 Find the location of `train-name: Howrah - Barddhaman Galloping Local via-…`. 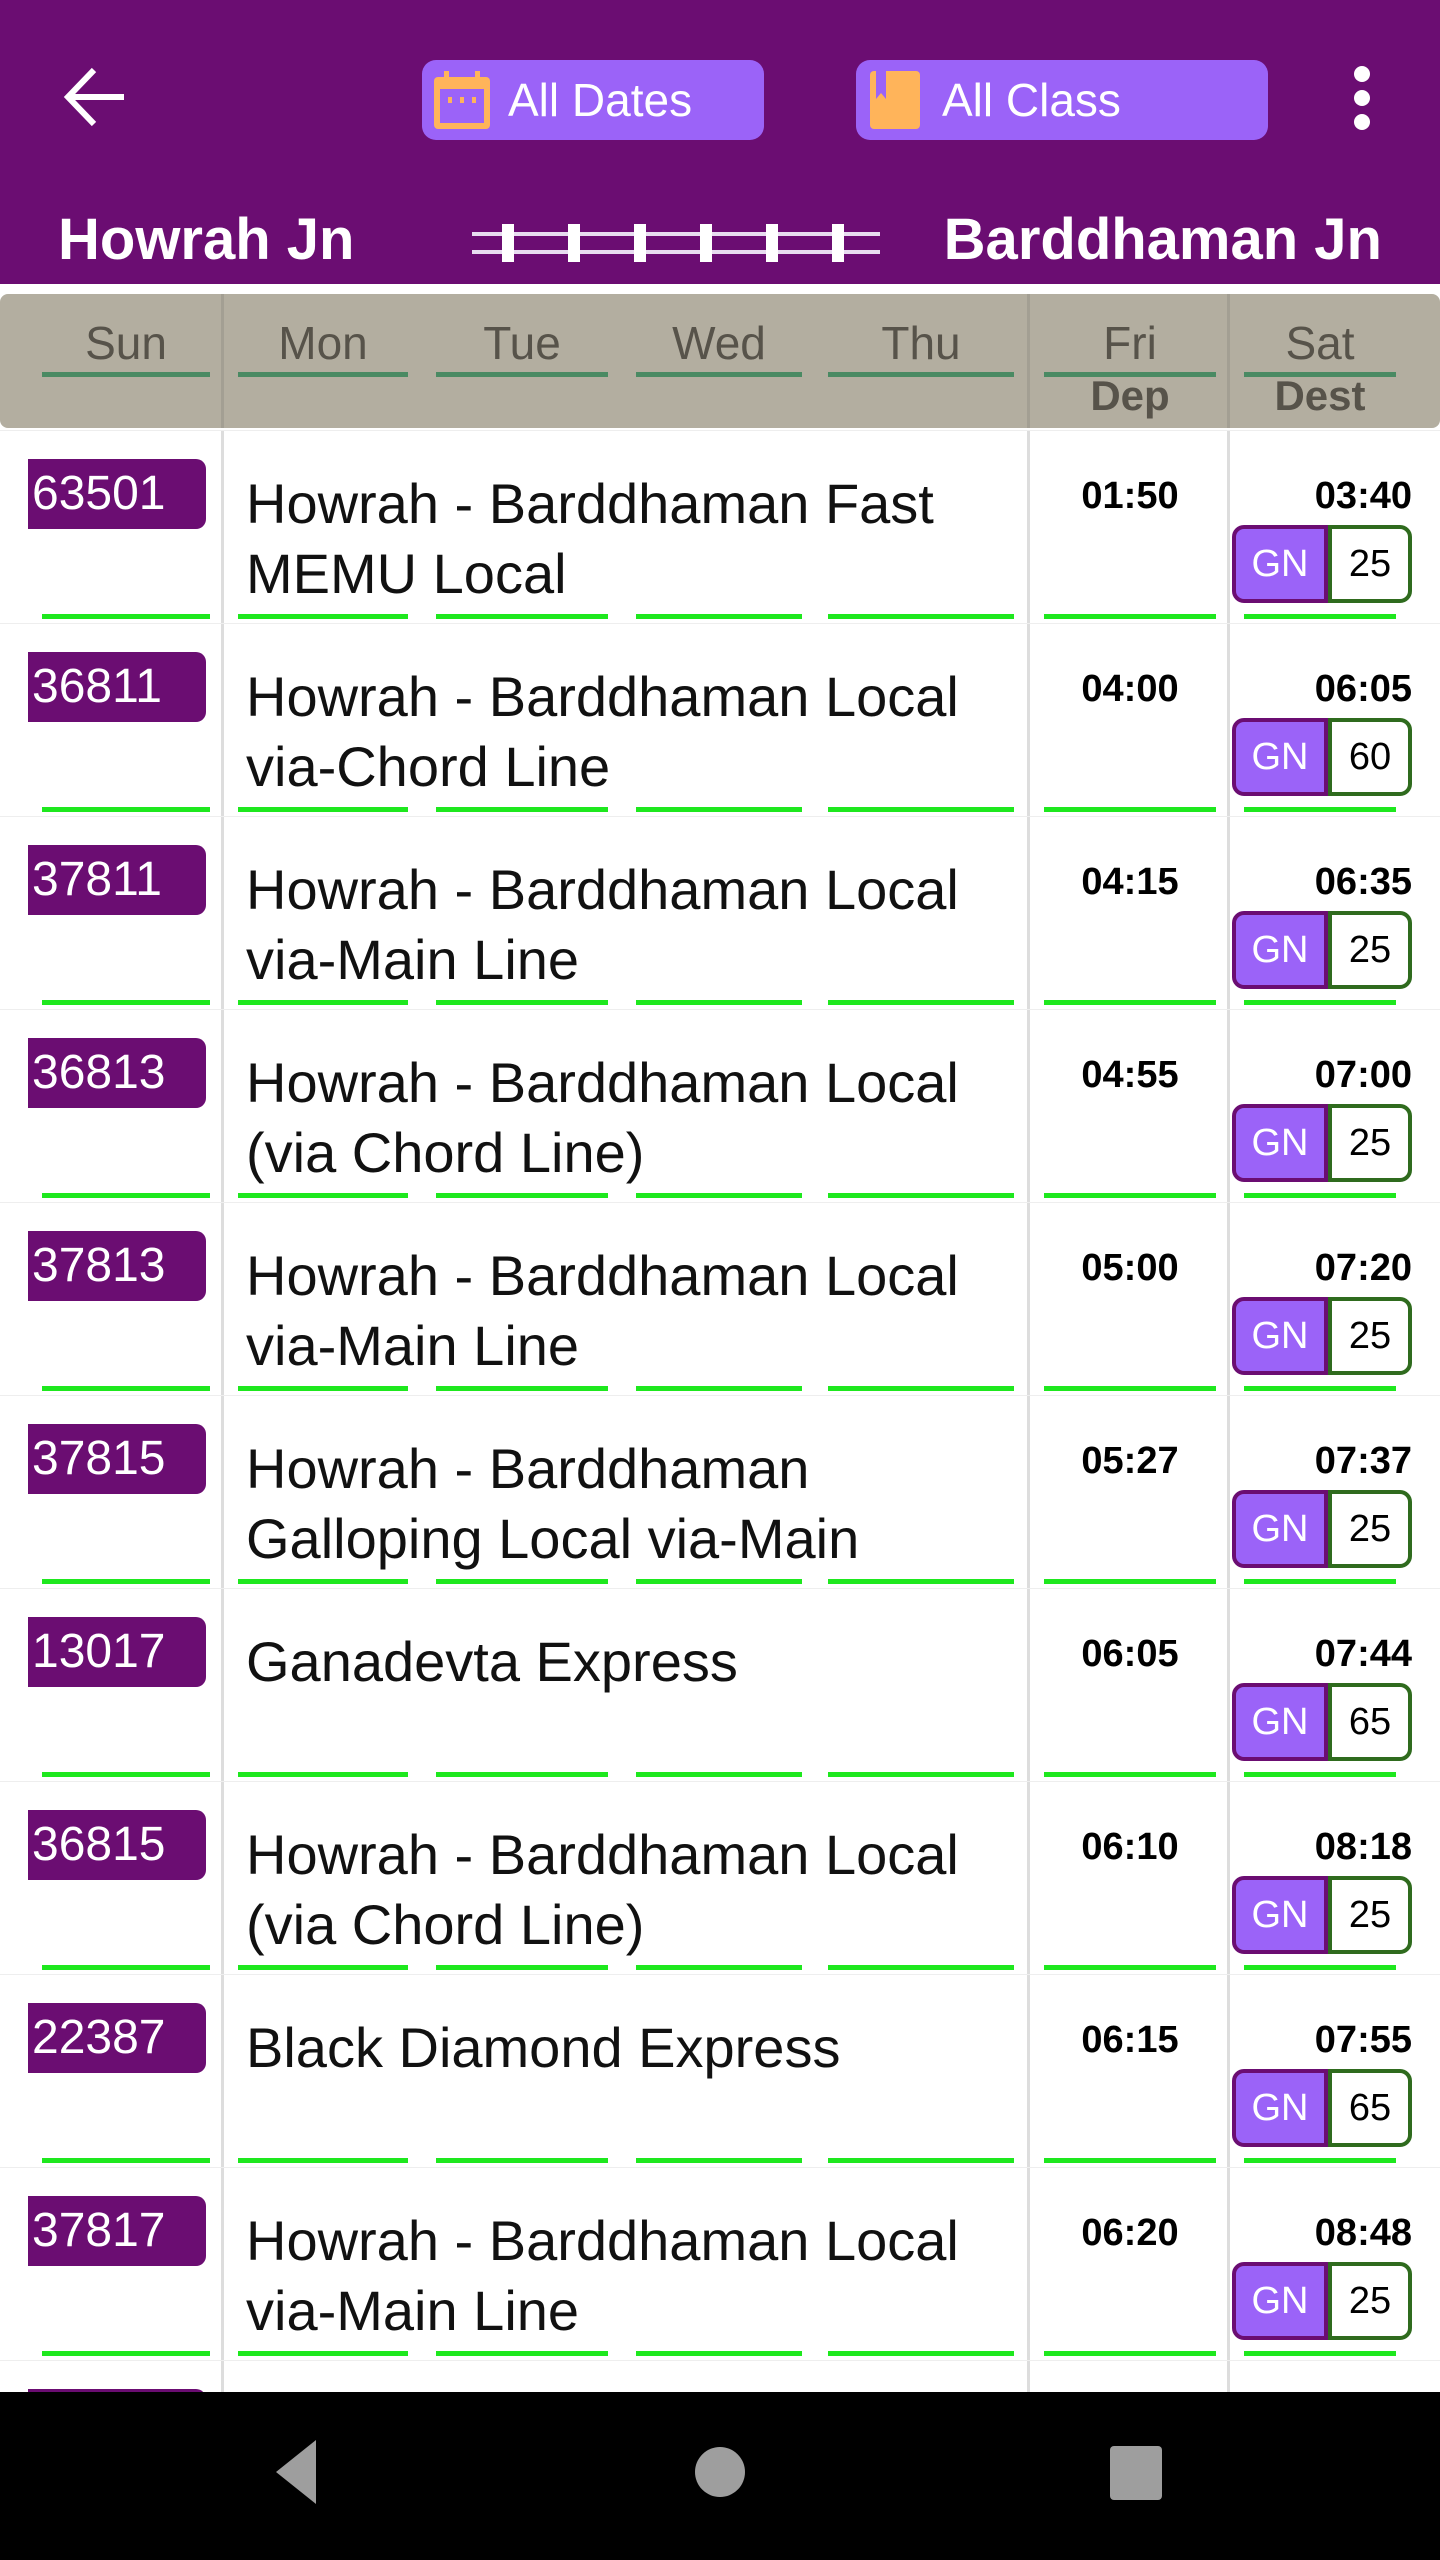

train-name: Howrah - Barddhaman Galloping Local via-… is located at coordinates (636, 1504).